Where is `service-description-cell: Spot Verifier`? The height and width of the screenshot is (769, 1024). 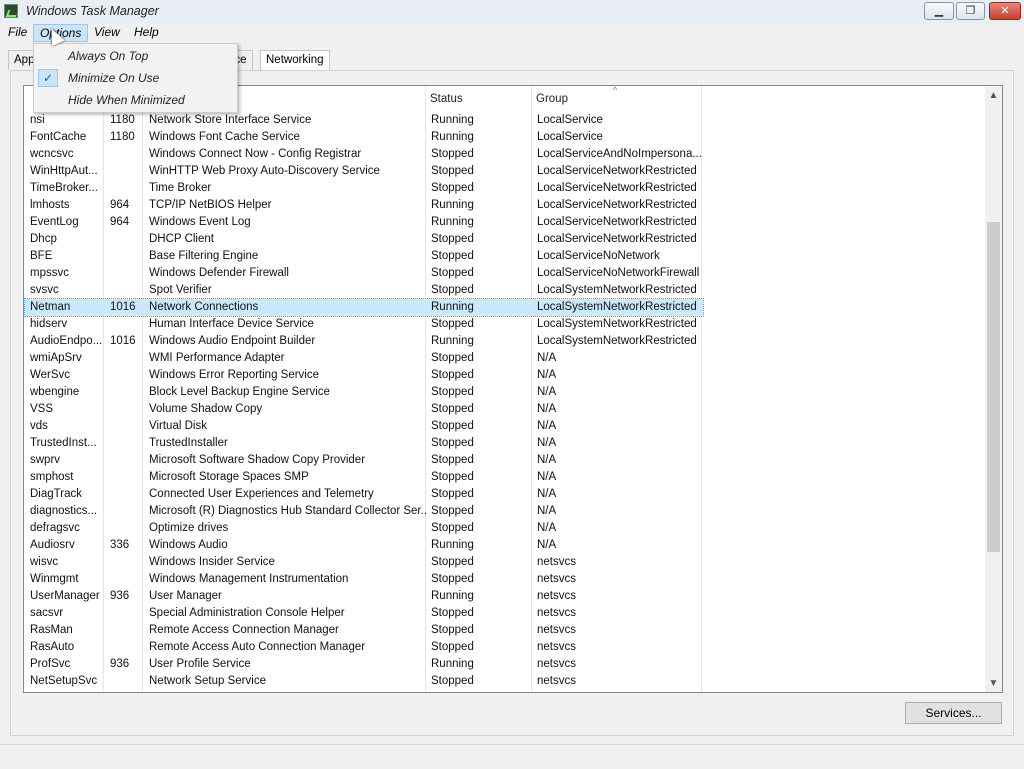 service-description-cell: Spot Verifier is located at coordinates (180, 290).